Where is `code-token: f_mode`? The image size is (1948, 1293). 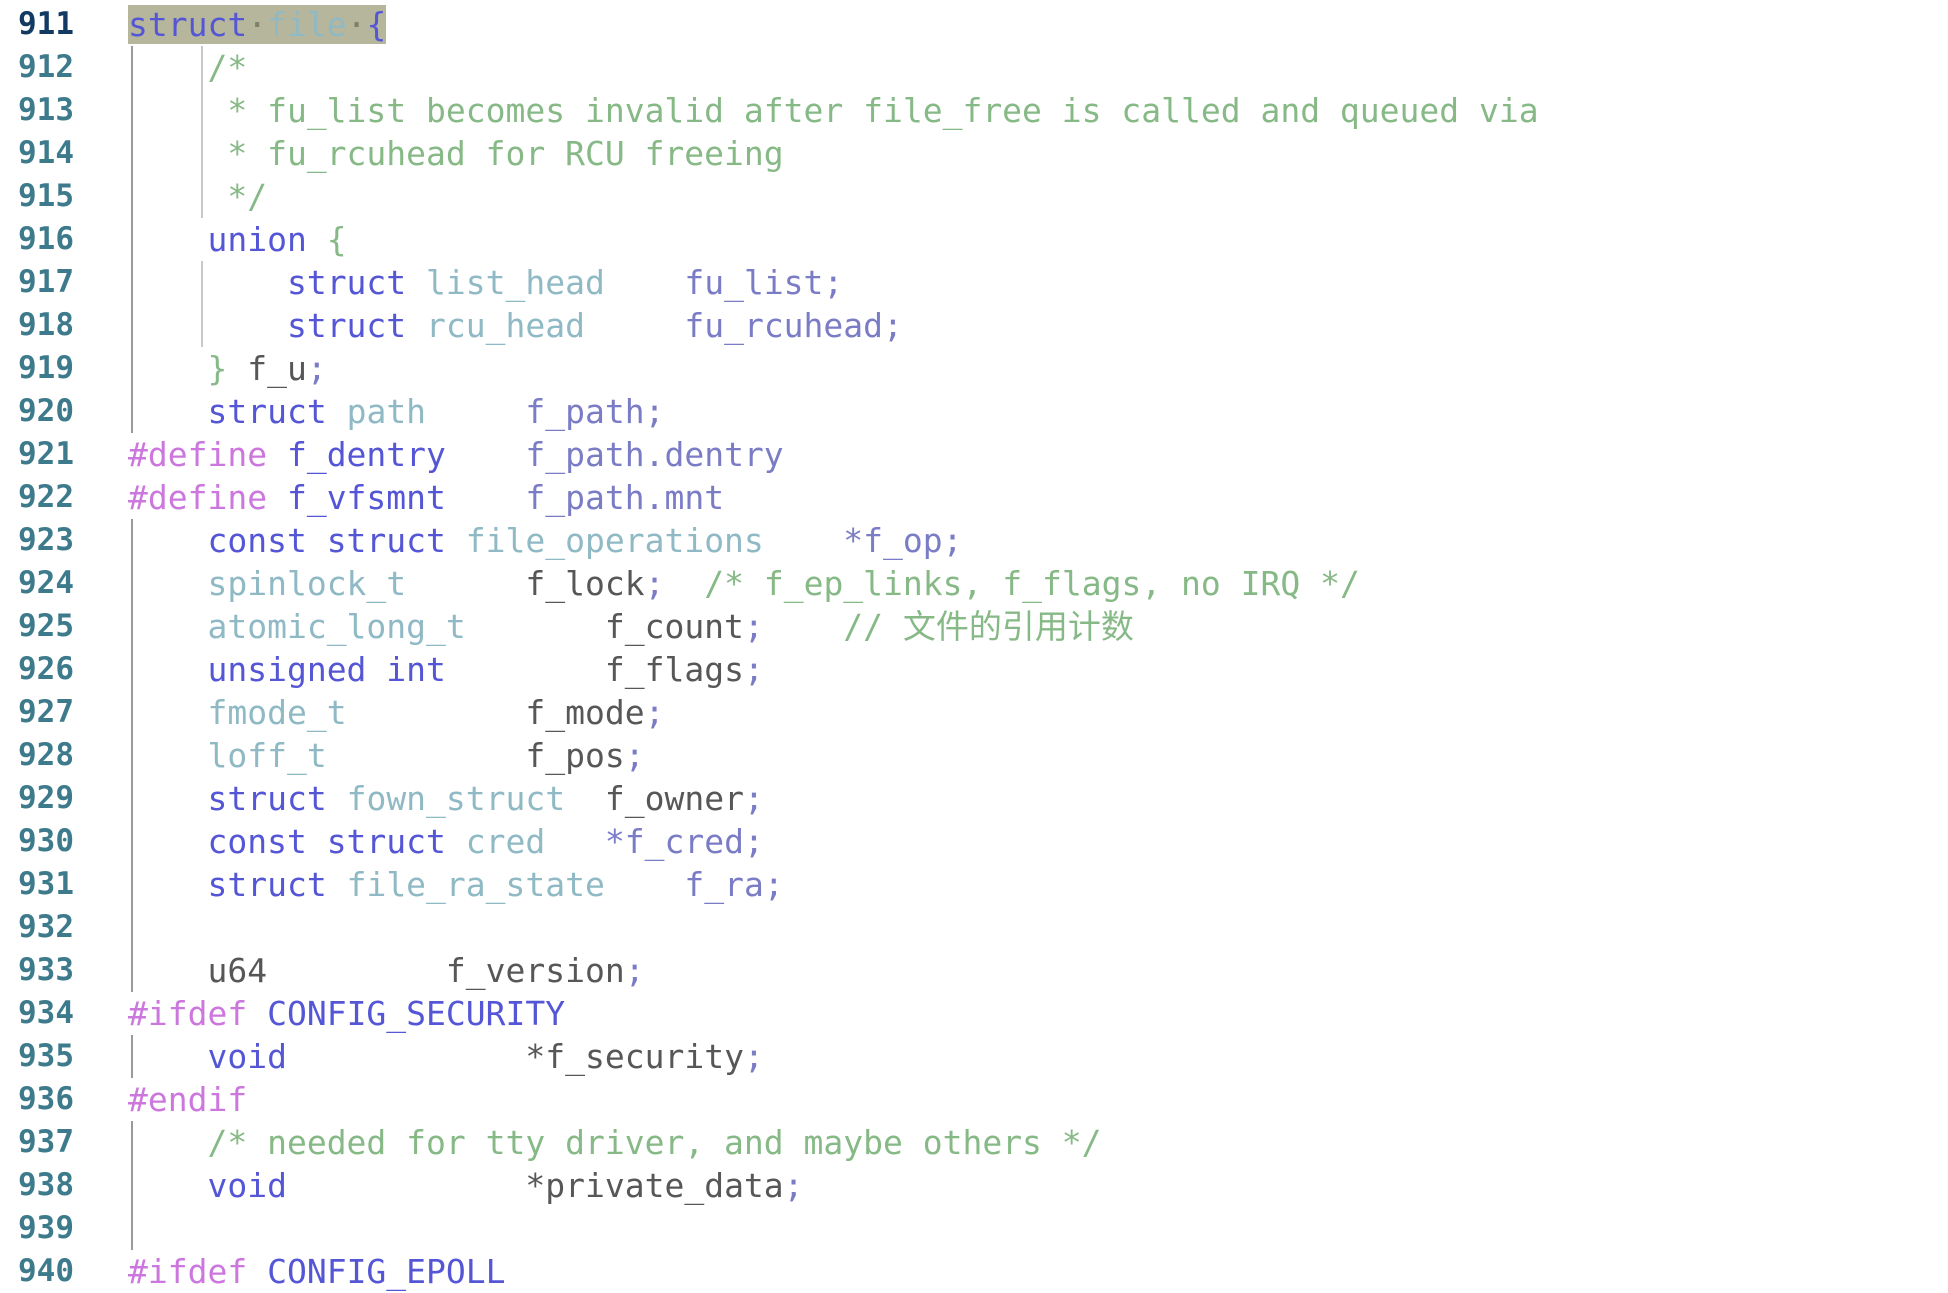 code-token: f_mode is located at coordinates (585, 712).